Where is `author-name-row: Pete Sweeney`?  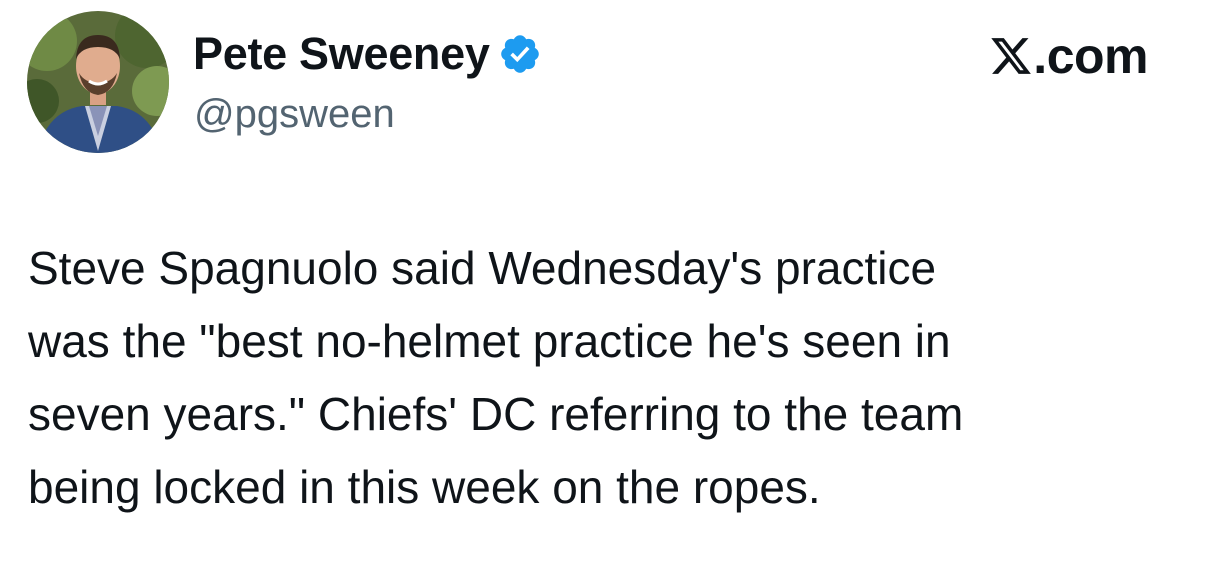
author-name-row: Pete Sweeney is located at coordinates (367, 54).